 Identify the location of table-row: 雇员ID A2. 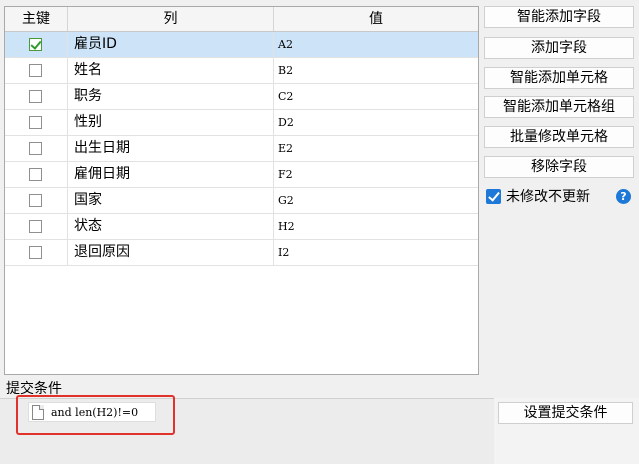
(241, 45).